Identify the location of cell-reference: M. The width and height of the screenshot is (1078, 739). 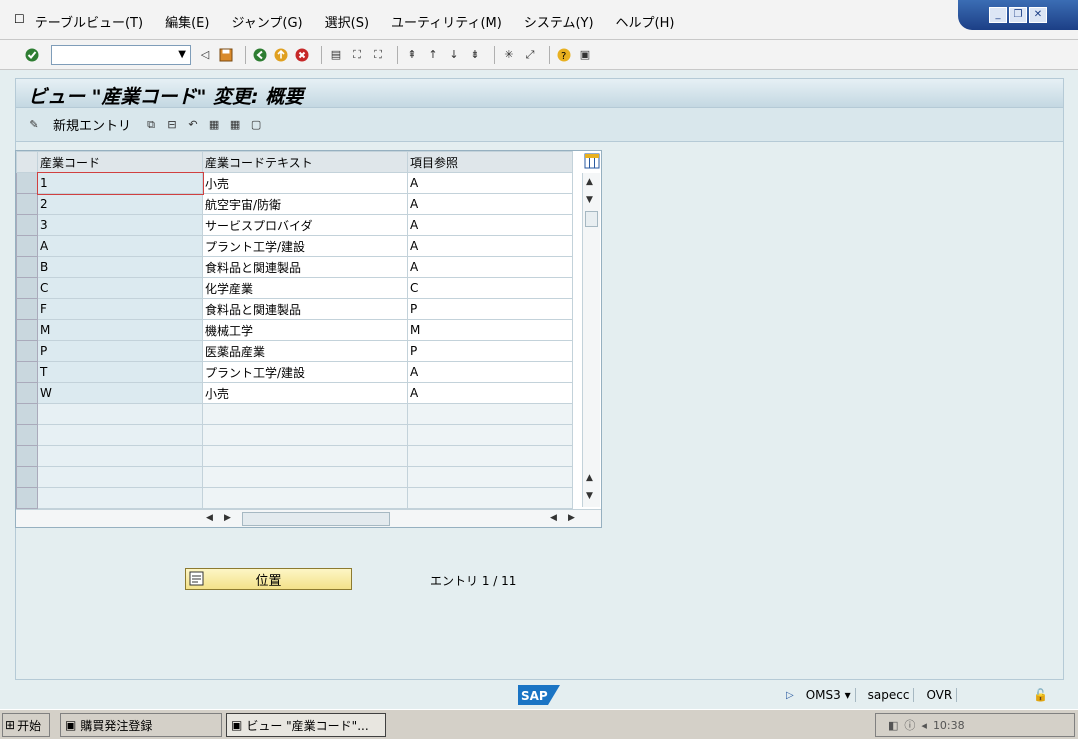
(490, 330).